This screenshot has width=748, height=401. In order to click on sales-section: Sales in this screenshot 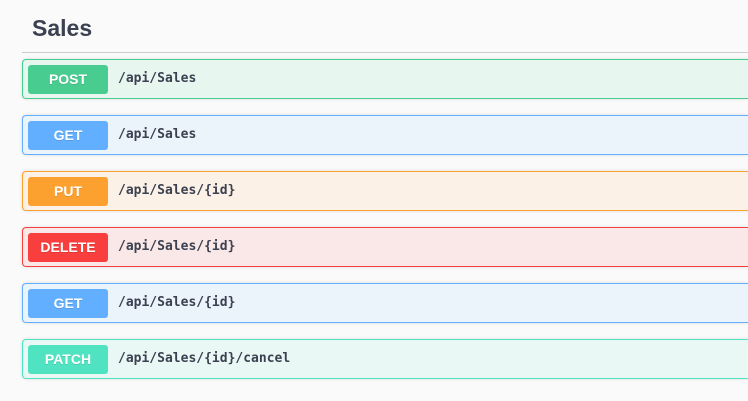, I will do `click(385, 26)`.